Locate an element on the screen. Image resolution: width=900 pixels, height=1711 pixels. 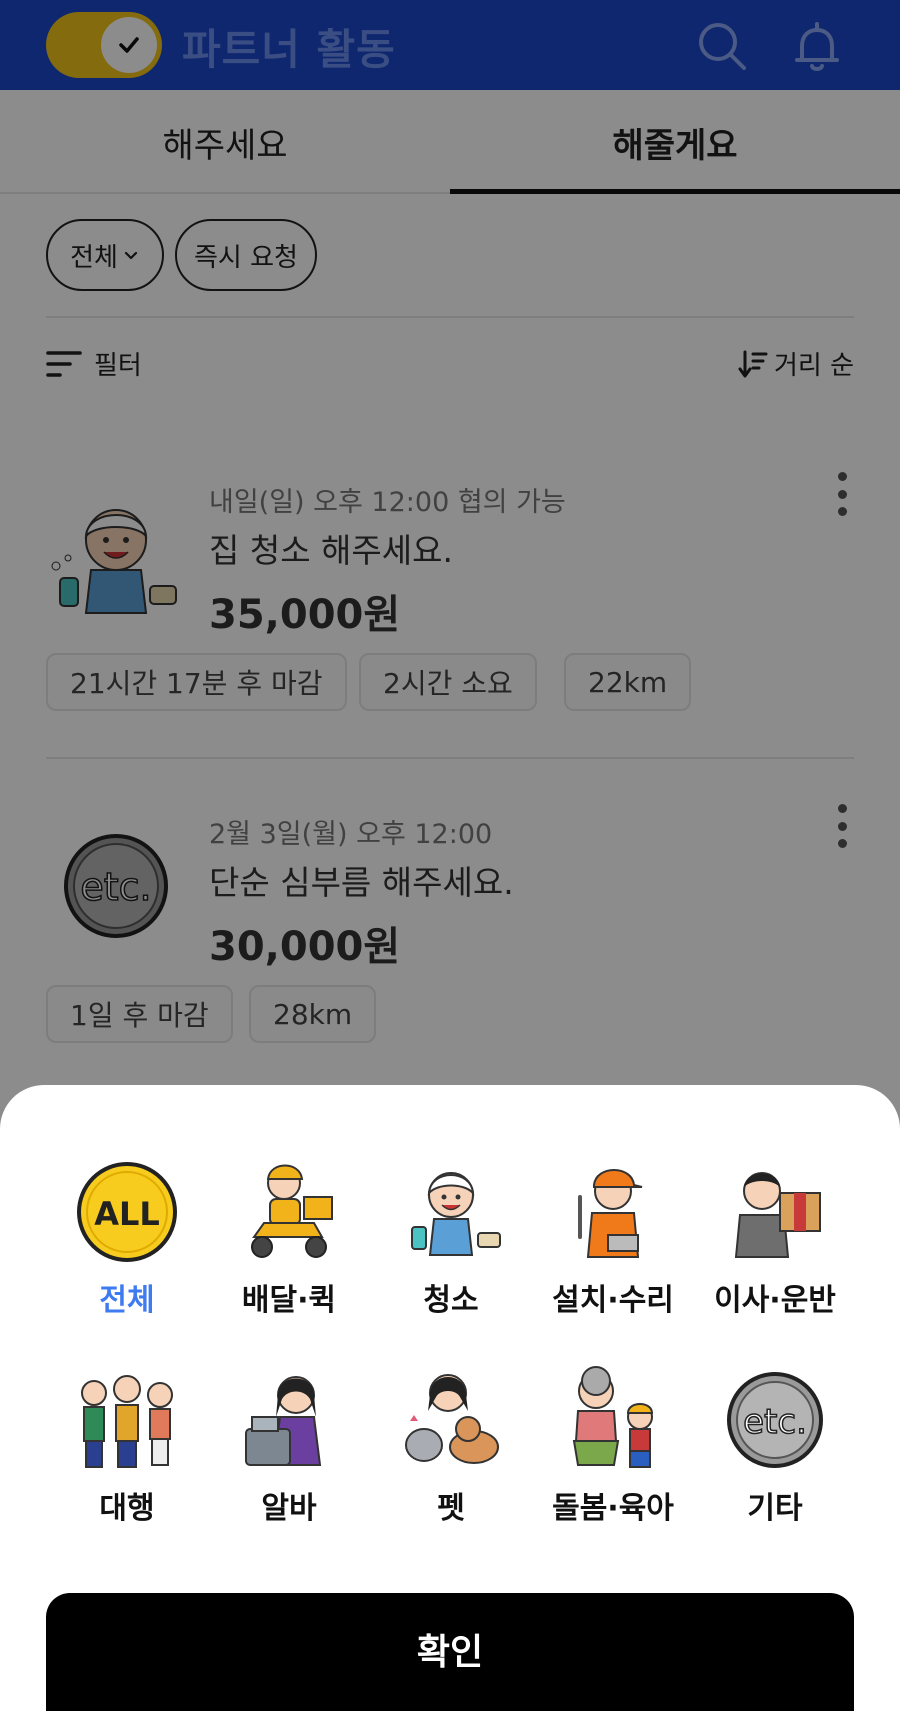
svg-text: ALL is located at coordinates (127, 1214).